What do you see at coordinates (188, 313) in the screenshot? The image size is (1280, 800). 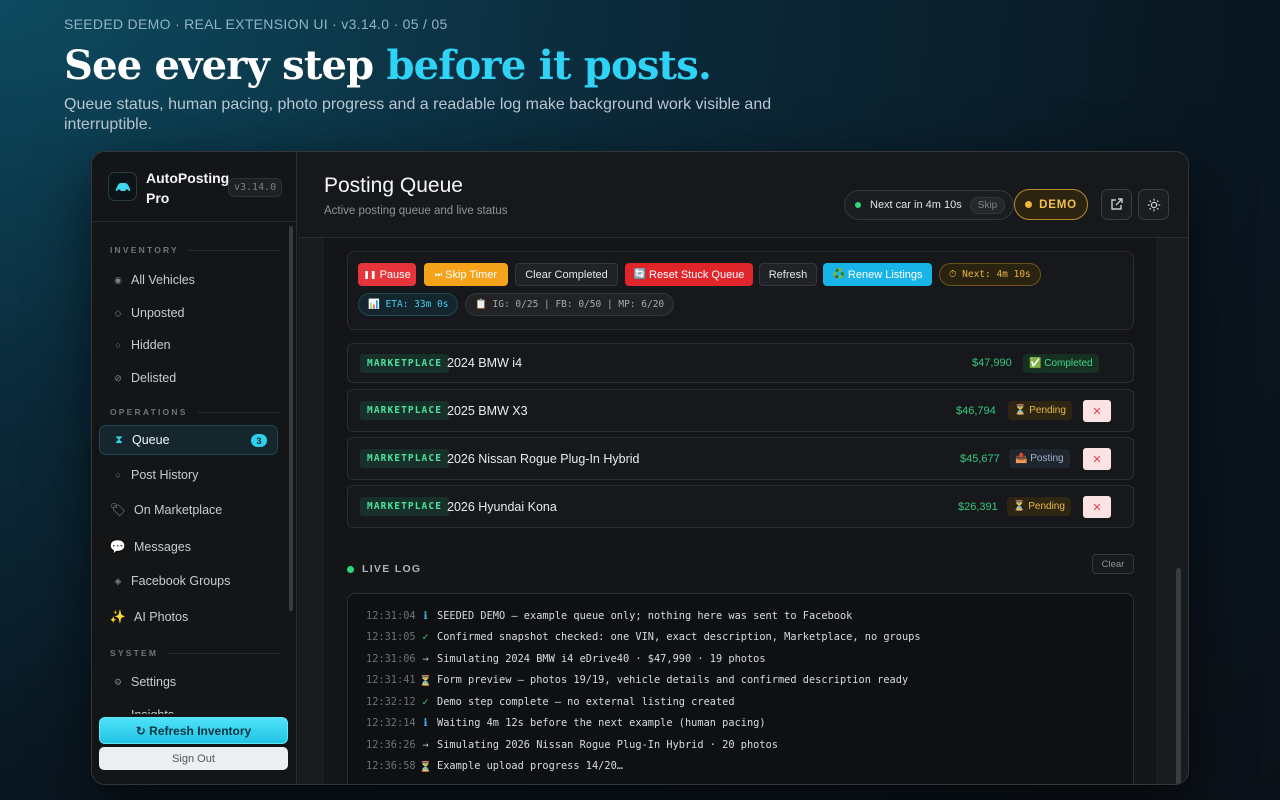 I see `sidebar-item-unposted: ◇ Unposted` at bounding box center [188, 313].